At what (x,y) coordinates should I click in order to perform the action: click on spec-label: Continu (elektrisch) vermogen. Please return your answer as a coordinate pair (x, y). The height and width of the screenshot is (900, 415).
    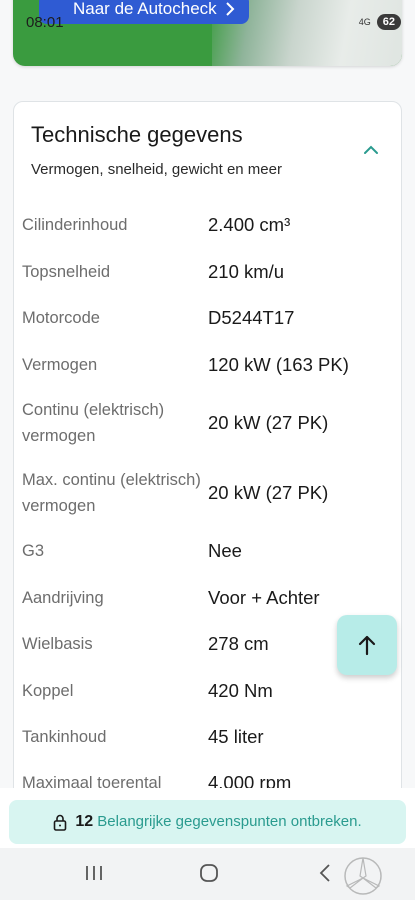
    Looking at the image, I should click on (93, 423).